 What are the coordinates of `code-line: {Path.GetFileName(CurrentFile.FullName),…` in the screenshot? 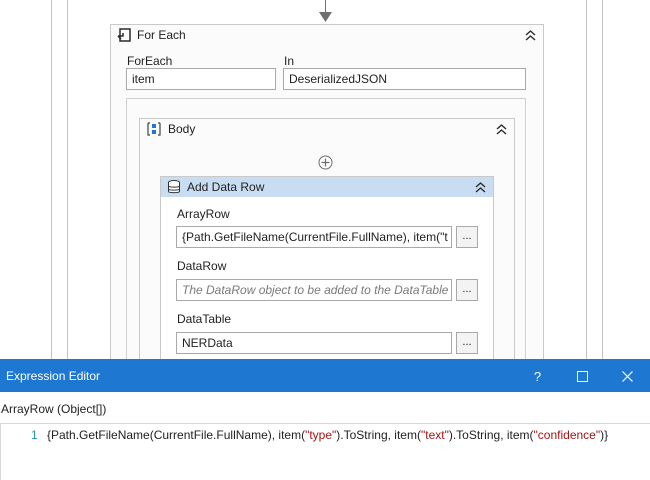 It's located at (327, 435).